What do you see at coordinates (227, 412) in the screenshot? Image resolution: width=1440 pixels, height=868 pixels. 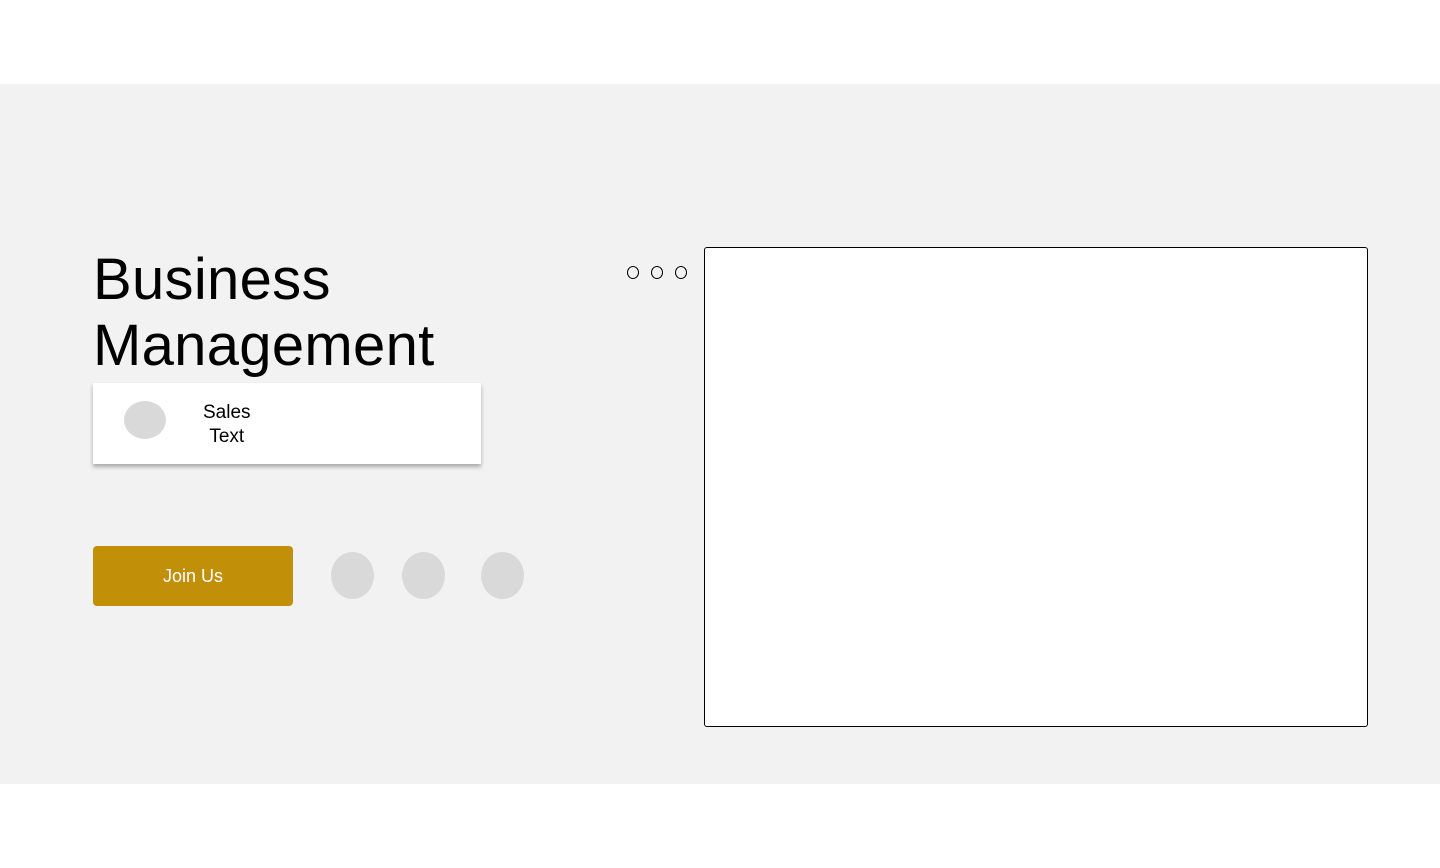 I see `sales-card-line-1: Sales` at bounding box center [227, 412].